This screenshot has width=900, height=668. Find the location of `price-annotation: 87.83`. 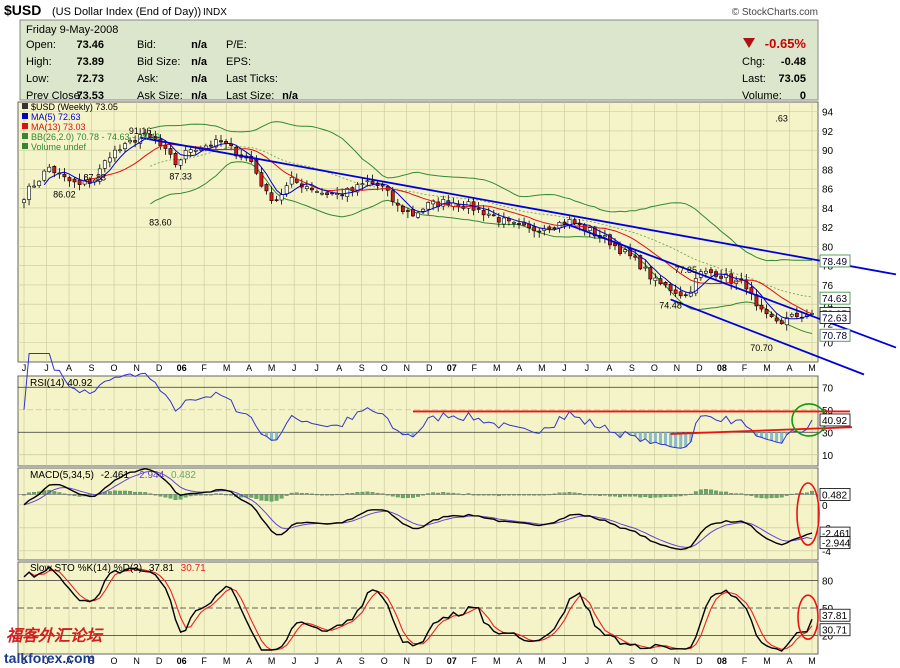

price-annotation: 87.83 is located at coordinates (94, 177).